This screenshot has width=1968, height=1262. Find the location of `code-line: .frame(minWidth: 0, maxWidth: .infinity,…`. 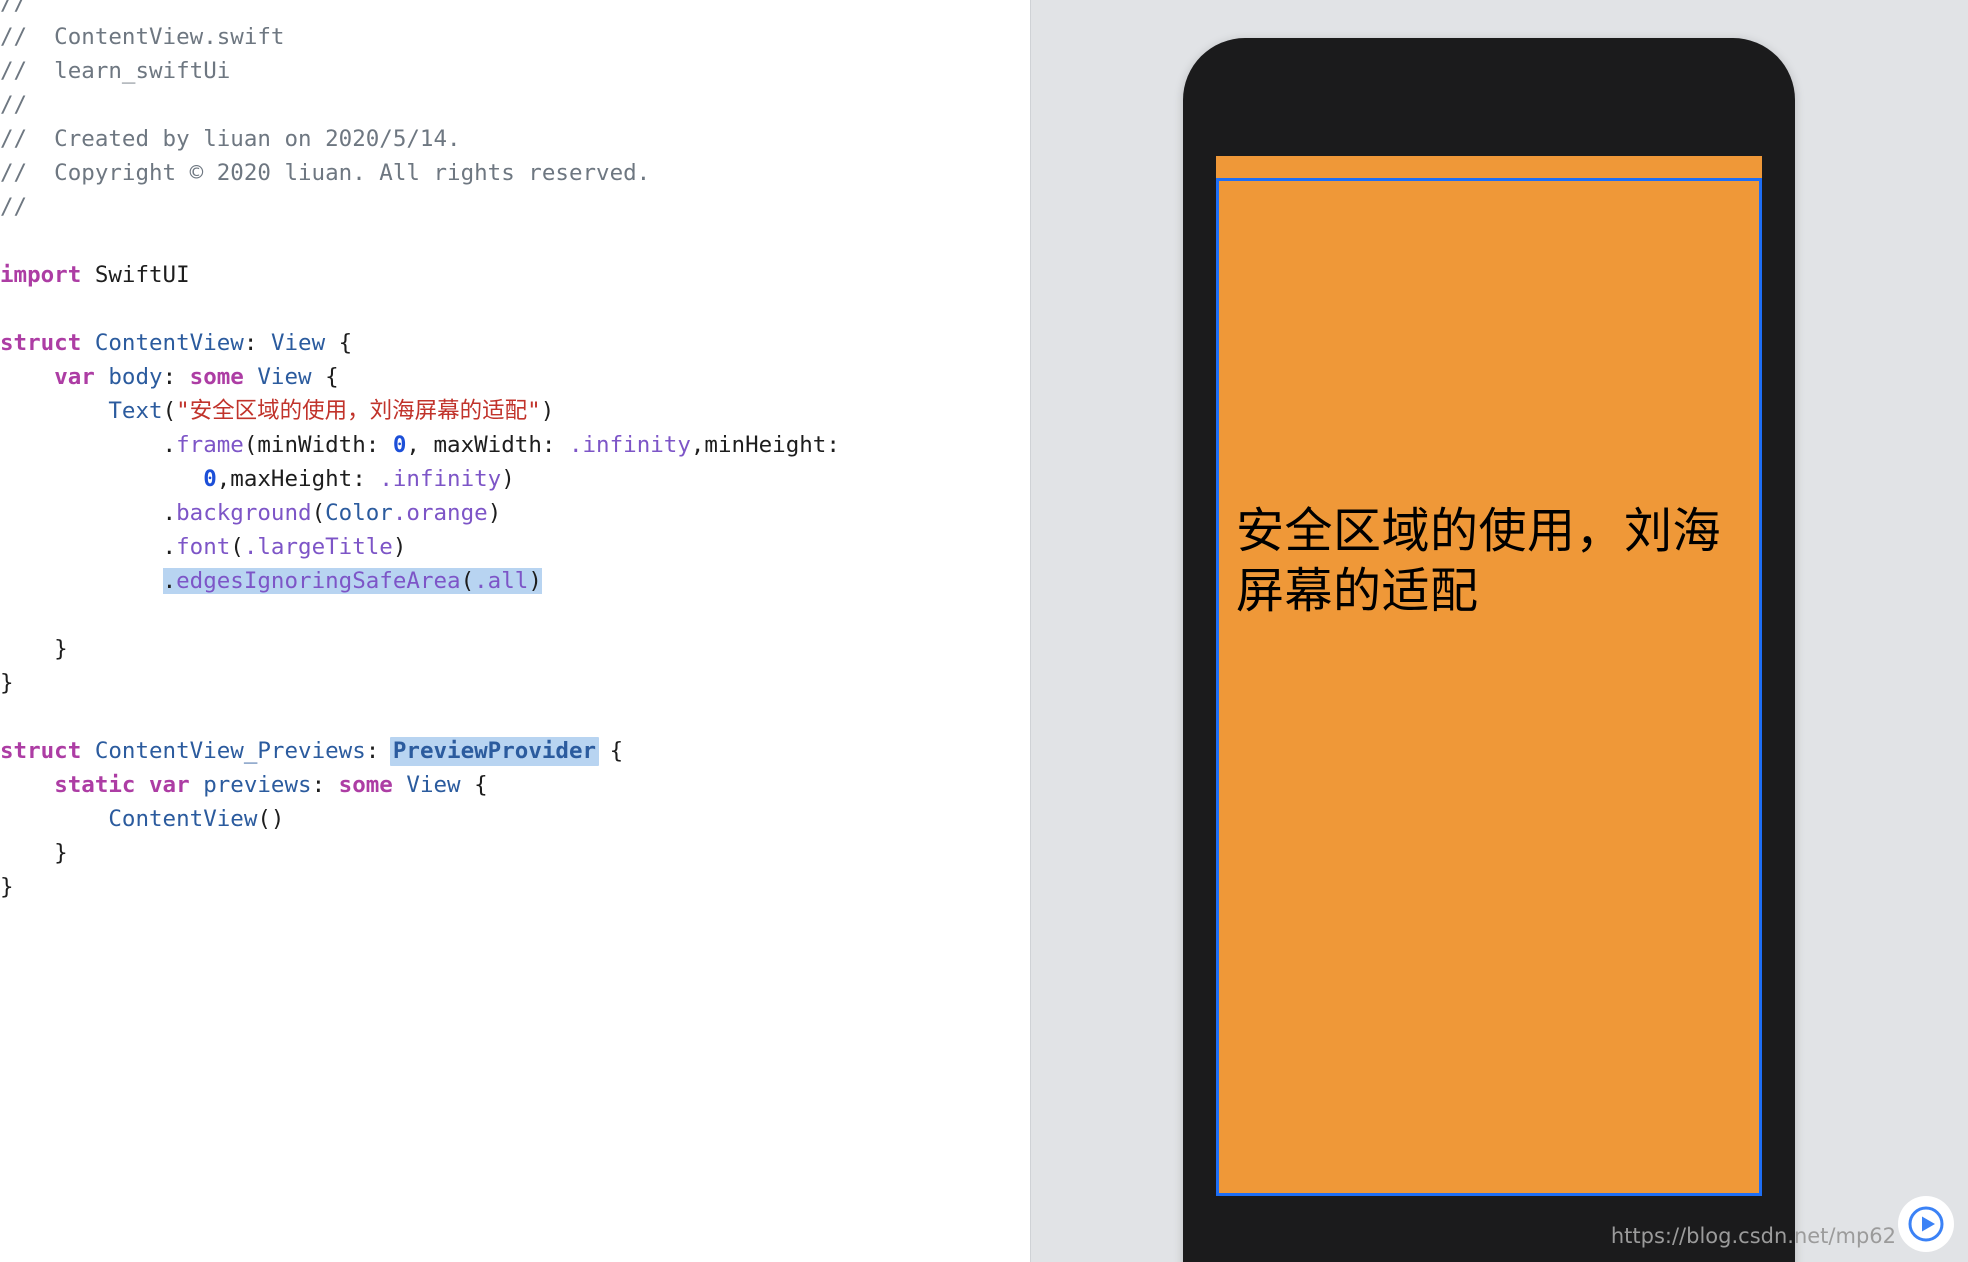

code-line: .frame(minWidth: 0, maxWidth: .infinity,… is located at coordinates (515, 445).